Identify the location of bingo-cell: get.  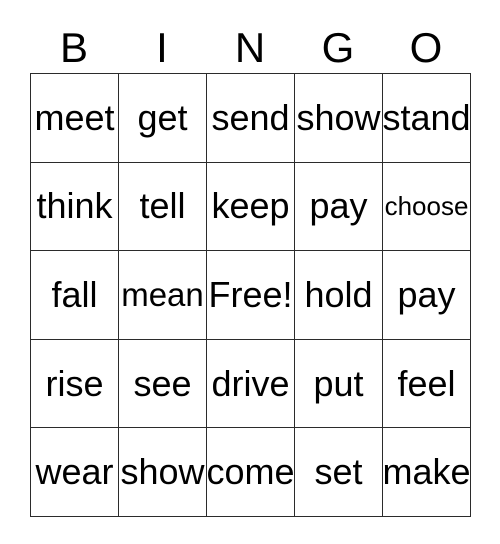
(163, 118).